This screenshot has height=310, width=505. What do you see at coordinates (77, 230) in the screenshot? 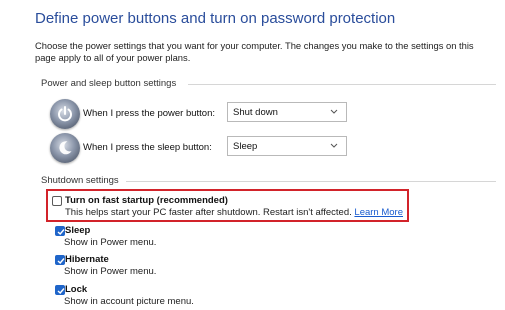
I see `sleep-option-label: Sleep` at bounding box center [77, 230].